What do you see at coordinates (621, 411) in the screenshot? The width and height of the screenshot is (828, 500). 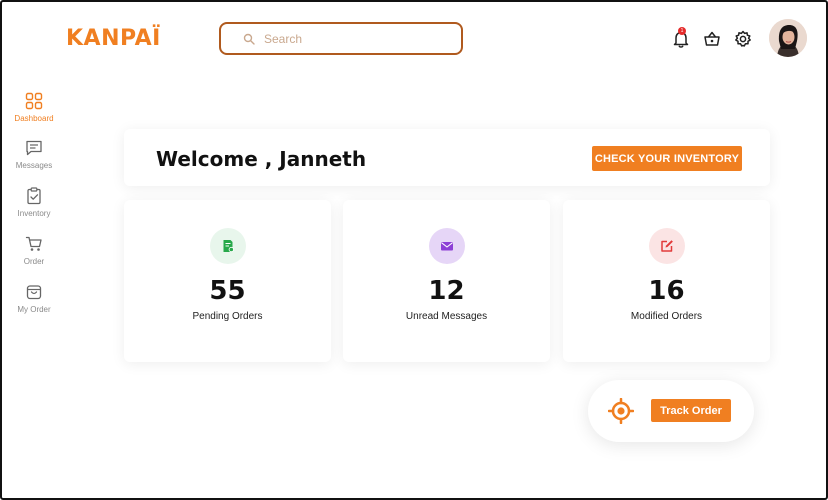 I see `crosshair-icon` at bounding box center [621, 411].